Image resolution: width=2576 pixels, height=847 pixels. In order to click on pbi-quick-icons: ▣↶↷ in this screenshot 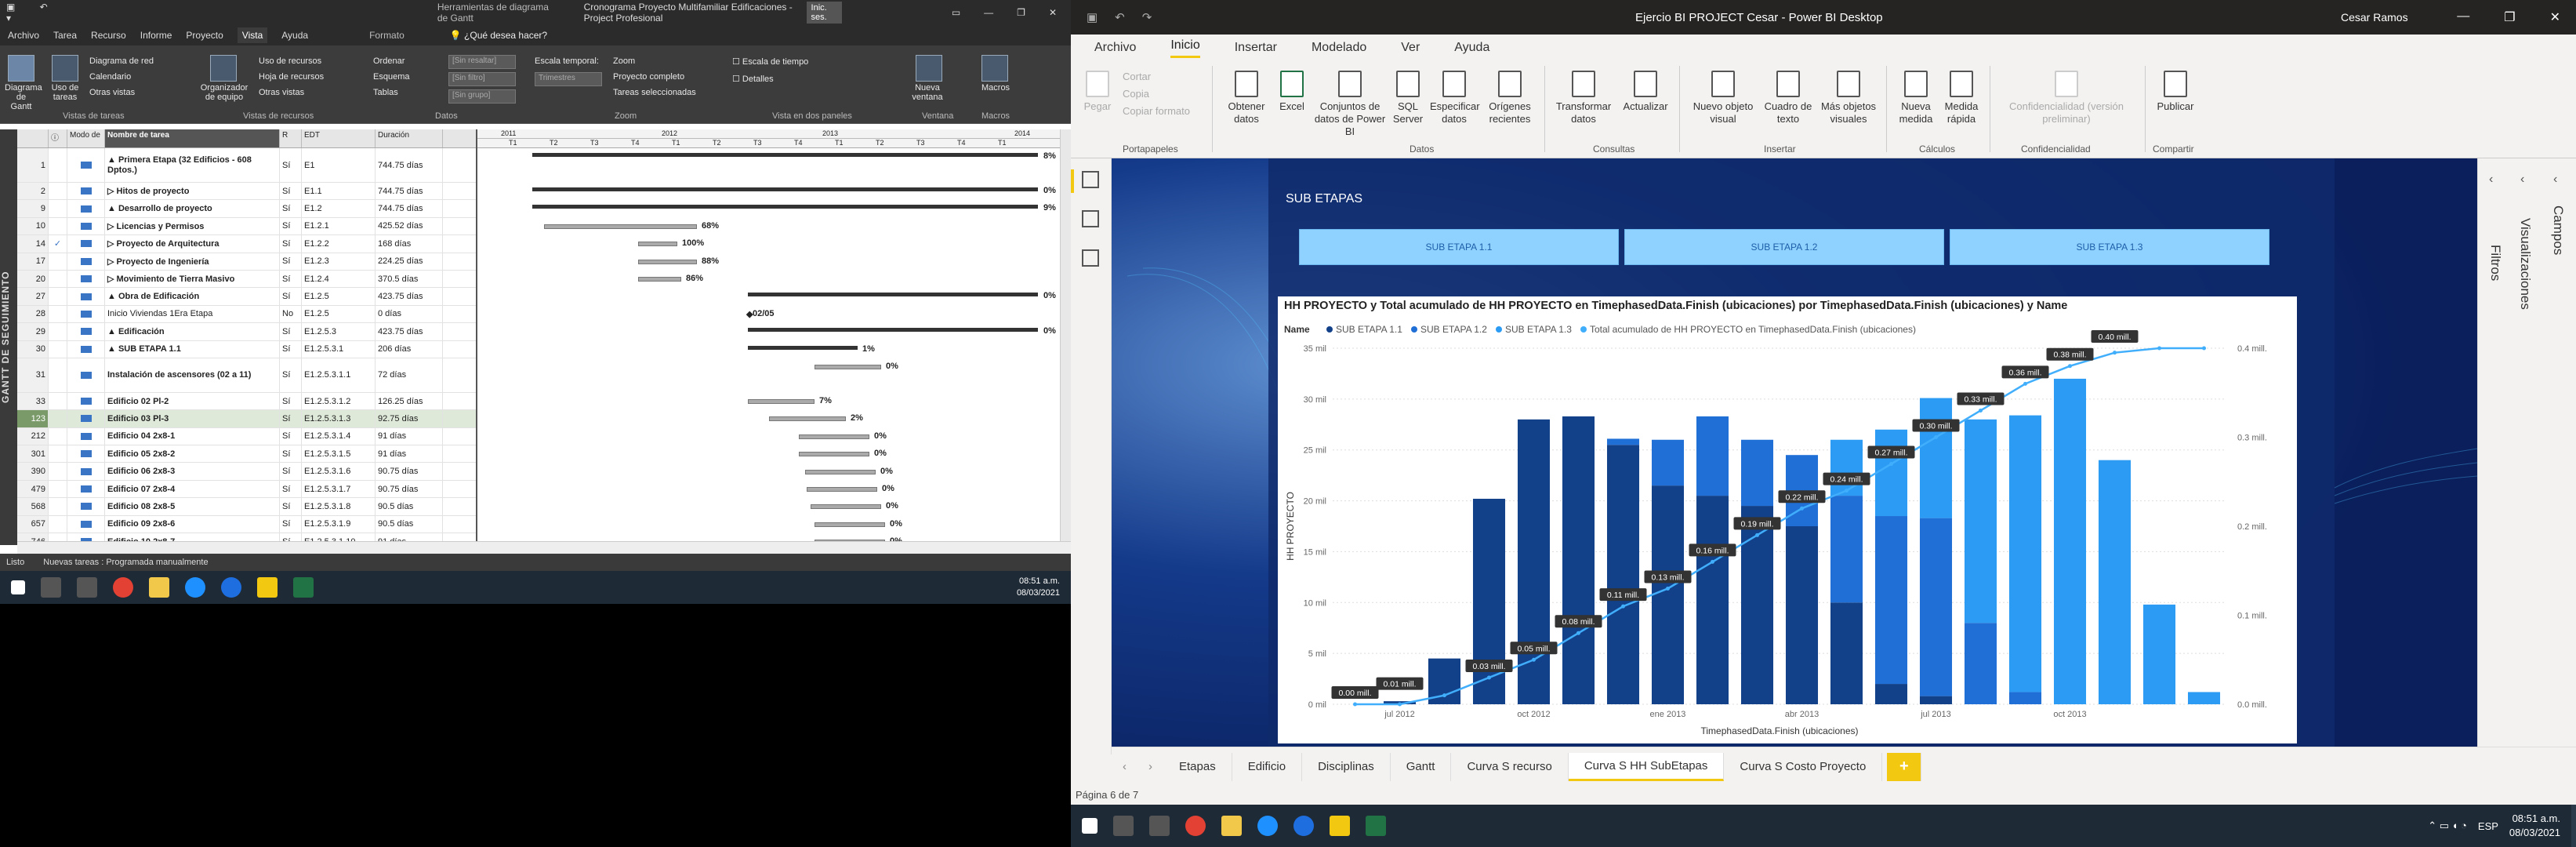, I will do `click(1128, 17)`.